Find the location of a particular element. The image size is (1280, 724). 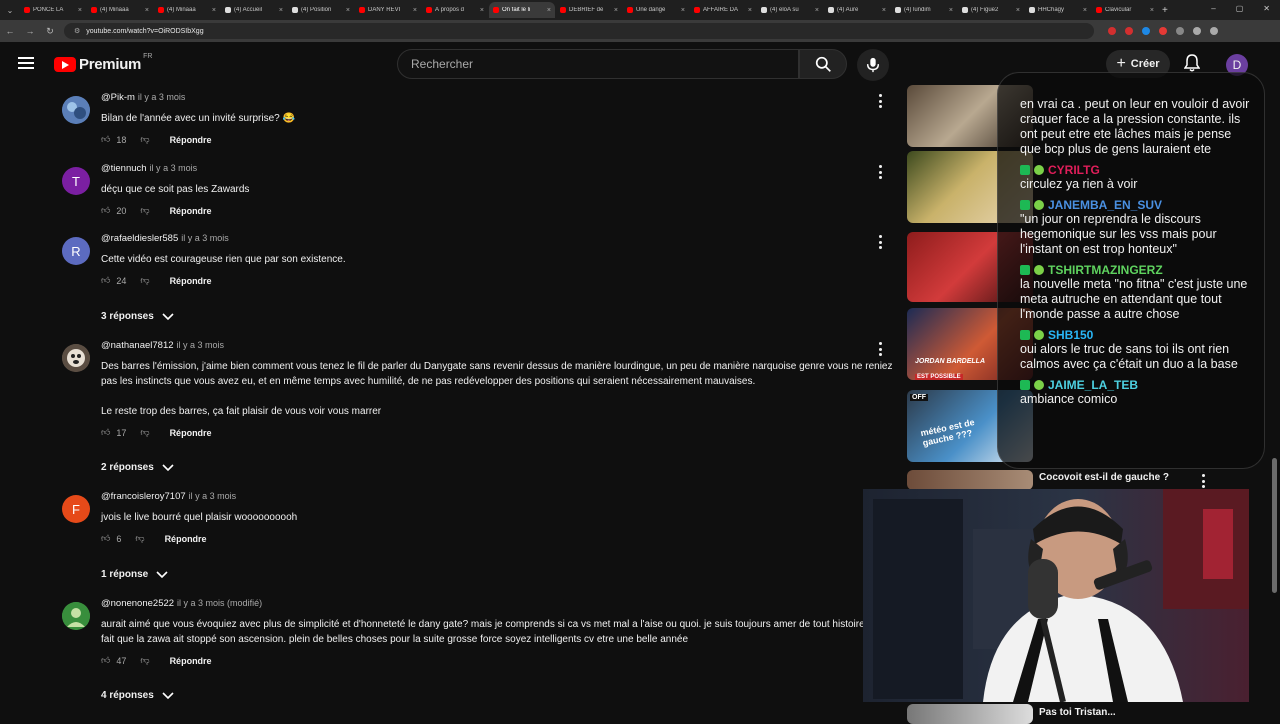

comment-author: @tiennuch is located at coordinates (124, 168).